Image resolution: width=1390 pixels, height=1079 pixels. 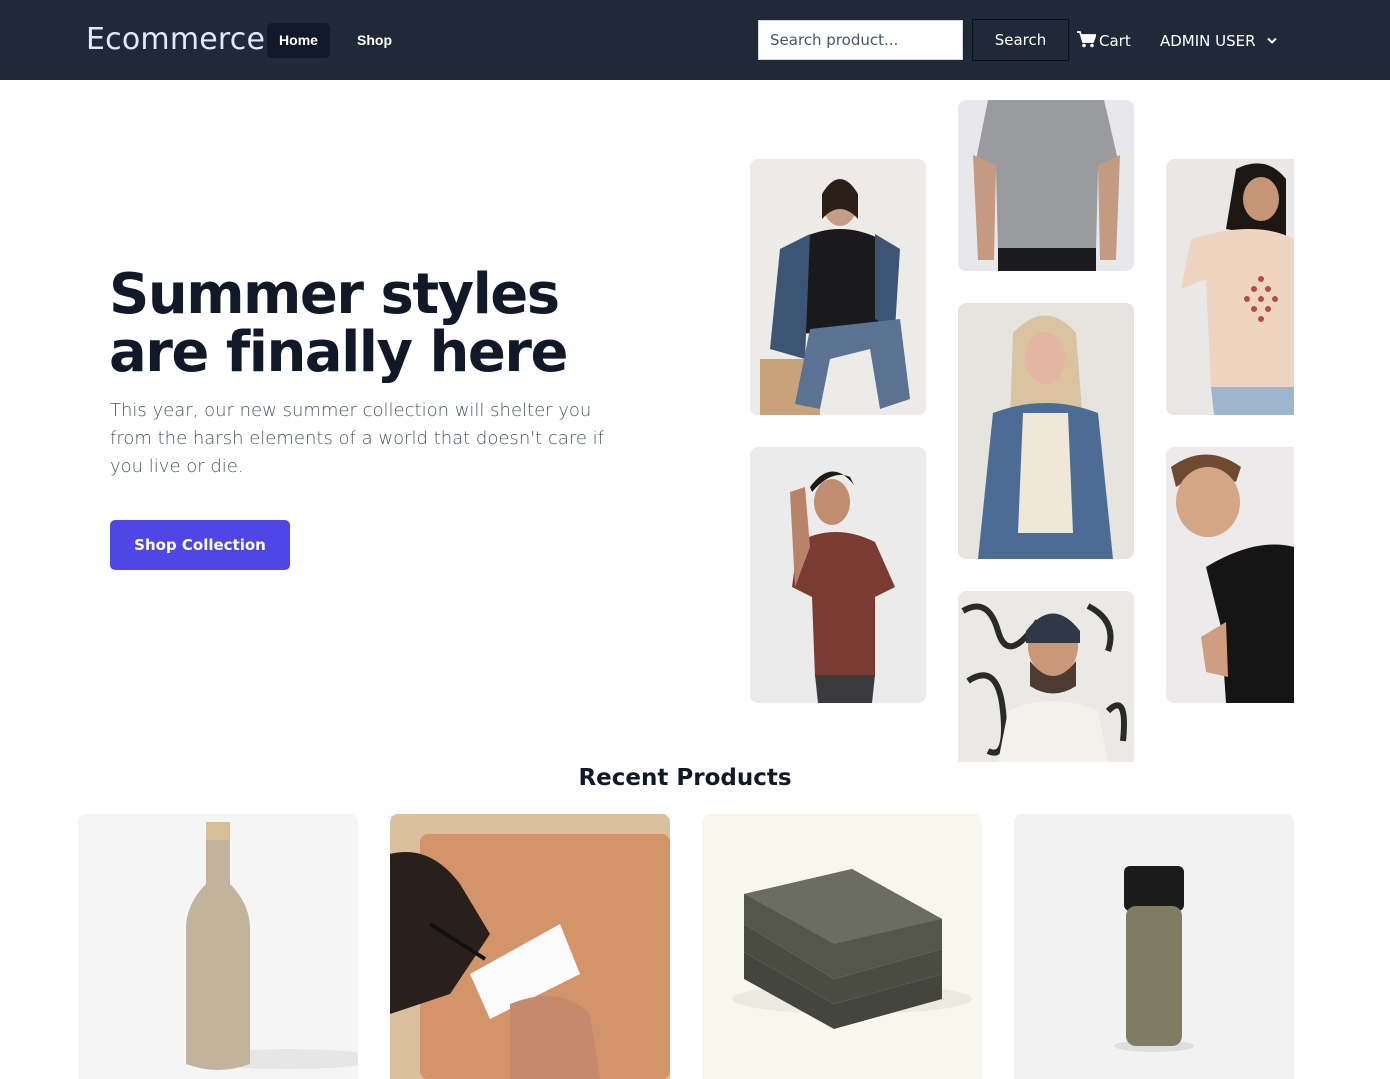 I want to click on product-card-card-boxes, so click(x=842, y=946).